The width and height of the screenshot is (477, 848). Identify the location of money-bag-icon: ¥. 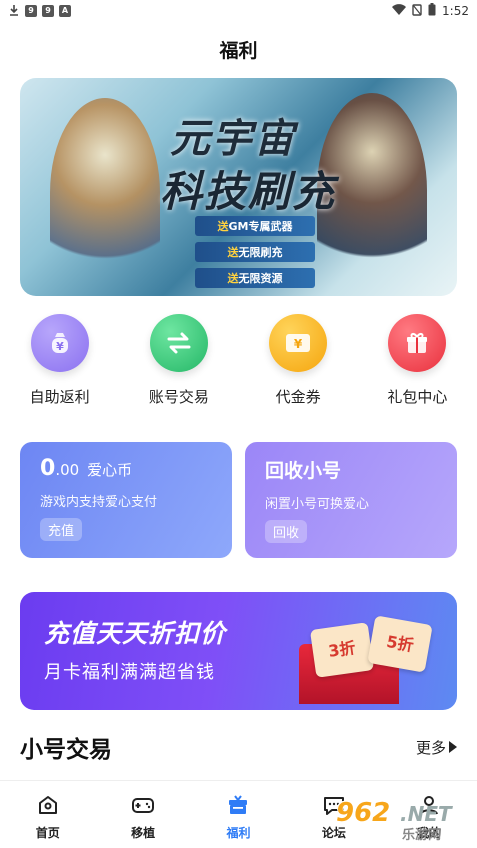
(59, 343).